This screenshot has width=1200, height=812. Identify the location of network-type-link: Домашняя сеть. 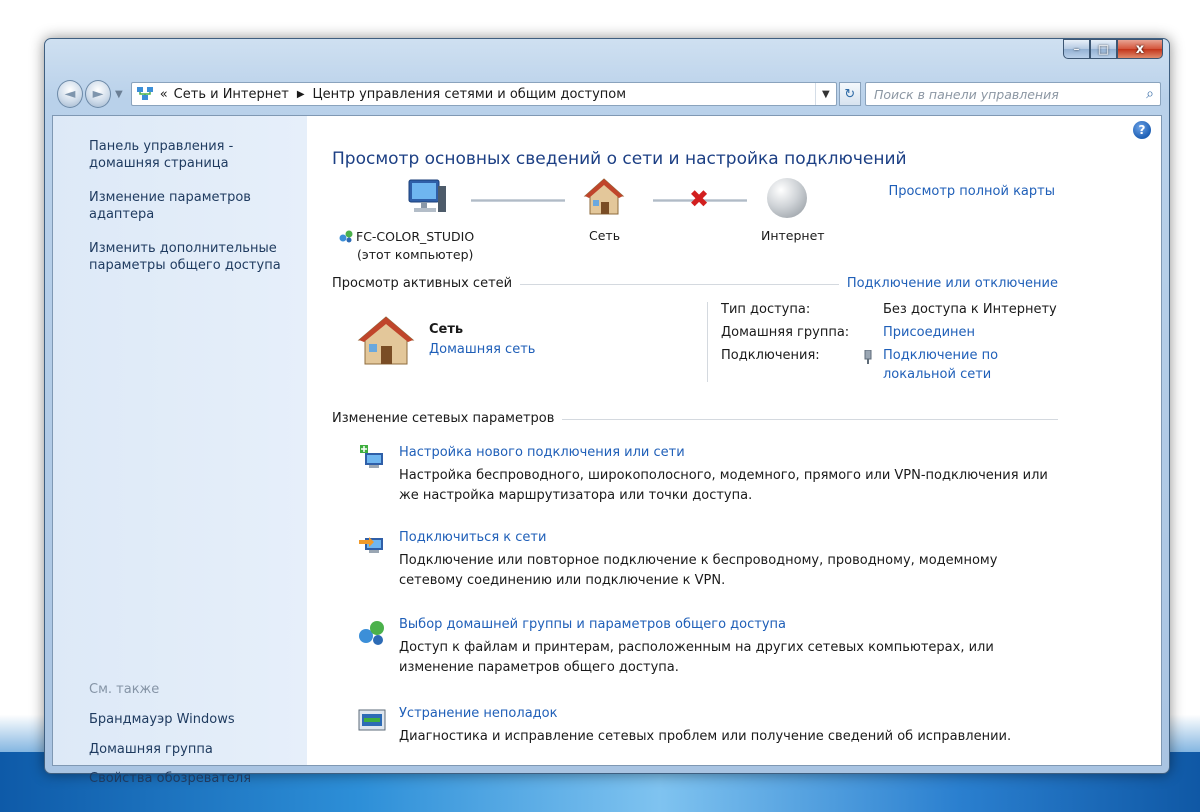
(482, 349).